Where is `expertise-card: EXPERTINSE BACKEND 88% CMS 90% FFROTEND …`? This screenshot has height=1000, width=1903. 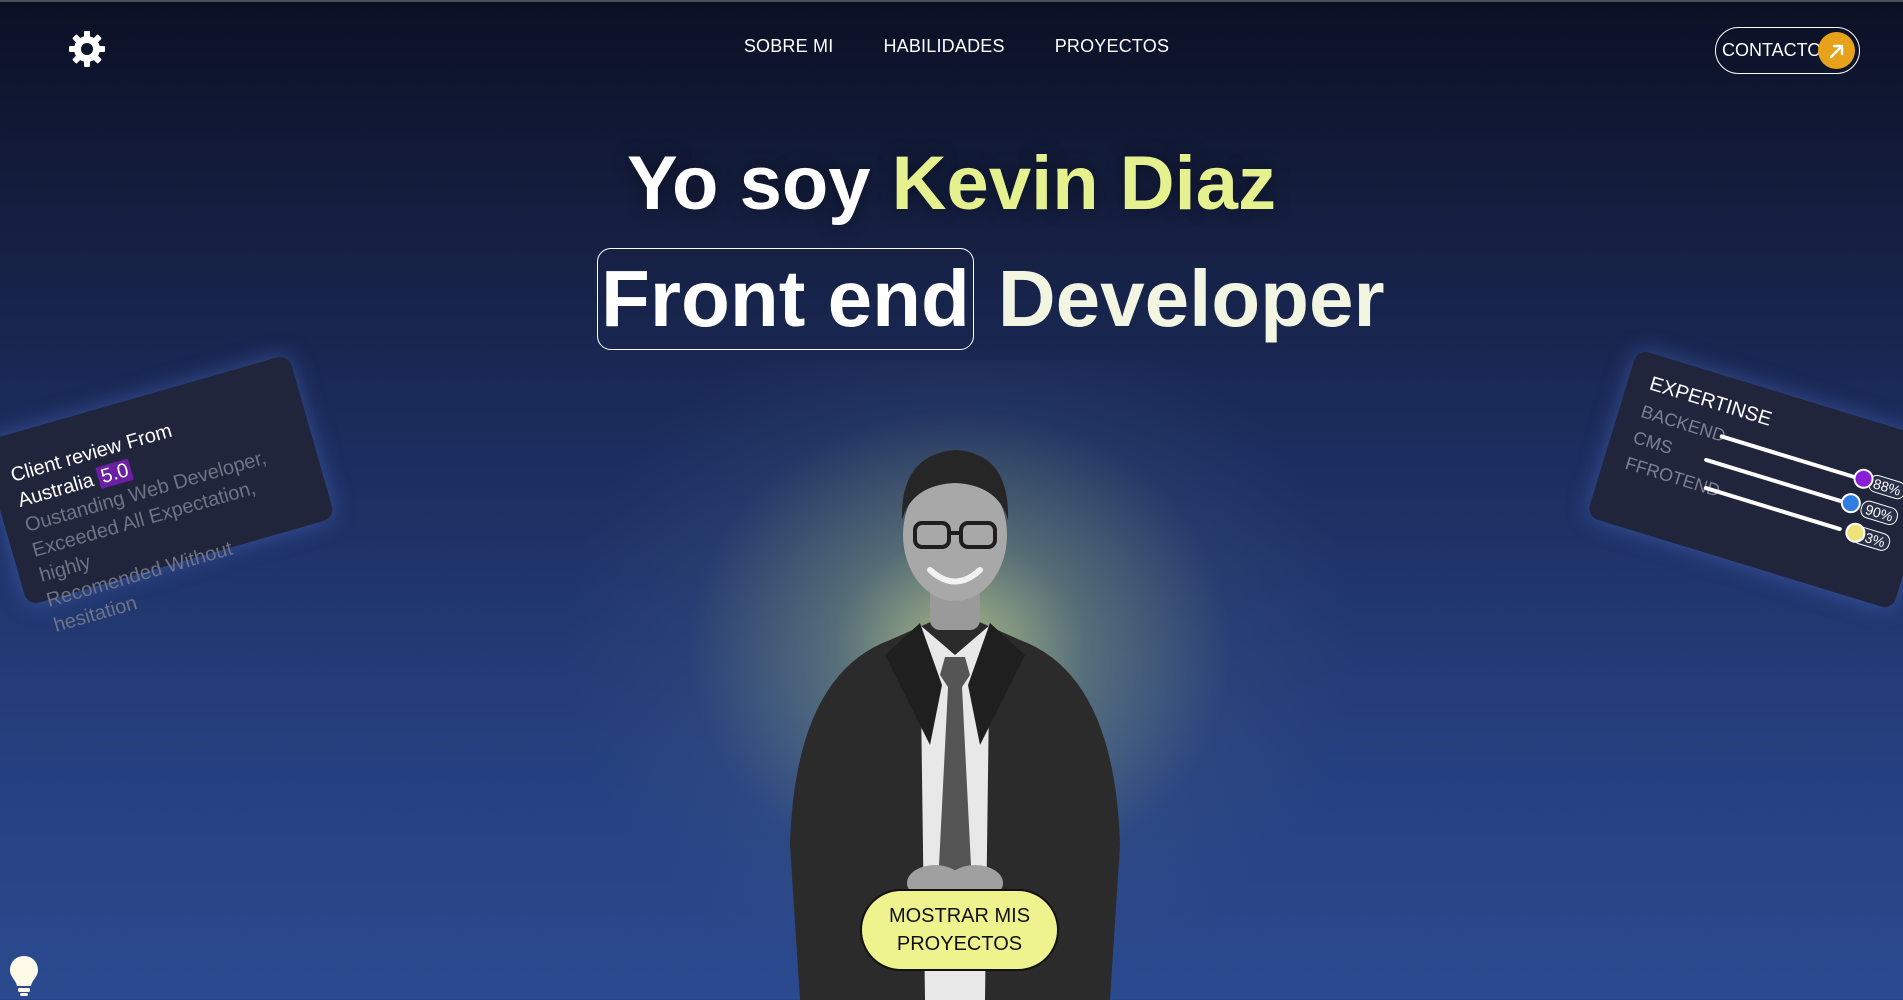
expertise-card: EXPERTINSE BACKEND 88% CMS 90% FFROTEND … is located at coordinates (1744, 479).